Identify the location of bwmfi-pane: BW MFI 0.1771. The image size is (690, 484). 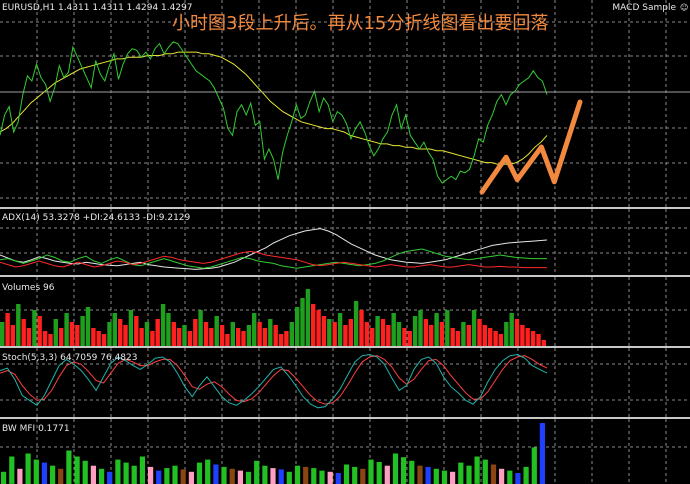
(345, 451).